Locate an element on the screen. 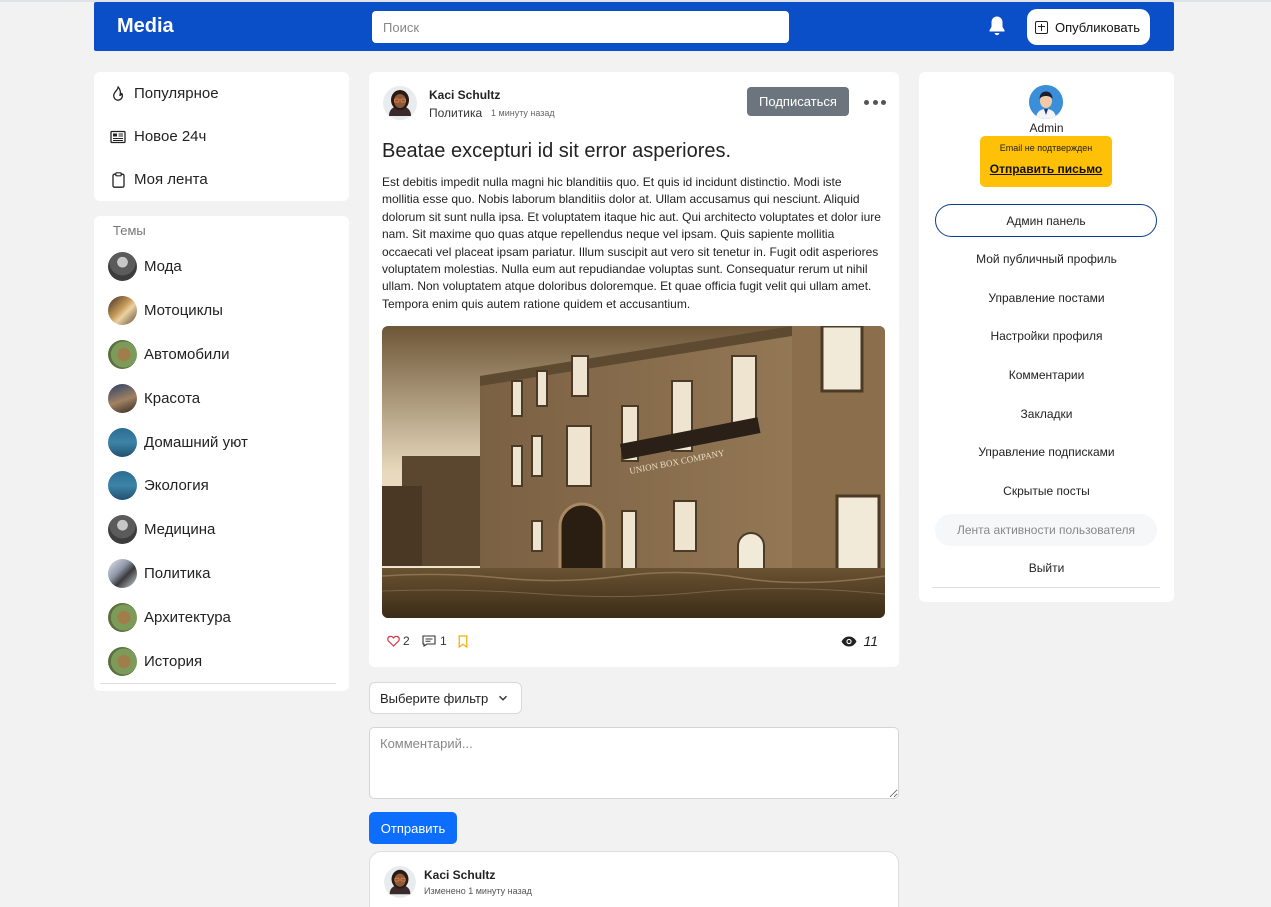 This screenshot has width=1271, height=907. topic-label: Политика is located at coordinates (177, 573).